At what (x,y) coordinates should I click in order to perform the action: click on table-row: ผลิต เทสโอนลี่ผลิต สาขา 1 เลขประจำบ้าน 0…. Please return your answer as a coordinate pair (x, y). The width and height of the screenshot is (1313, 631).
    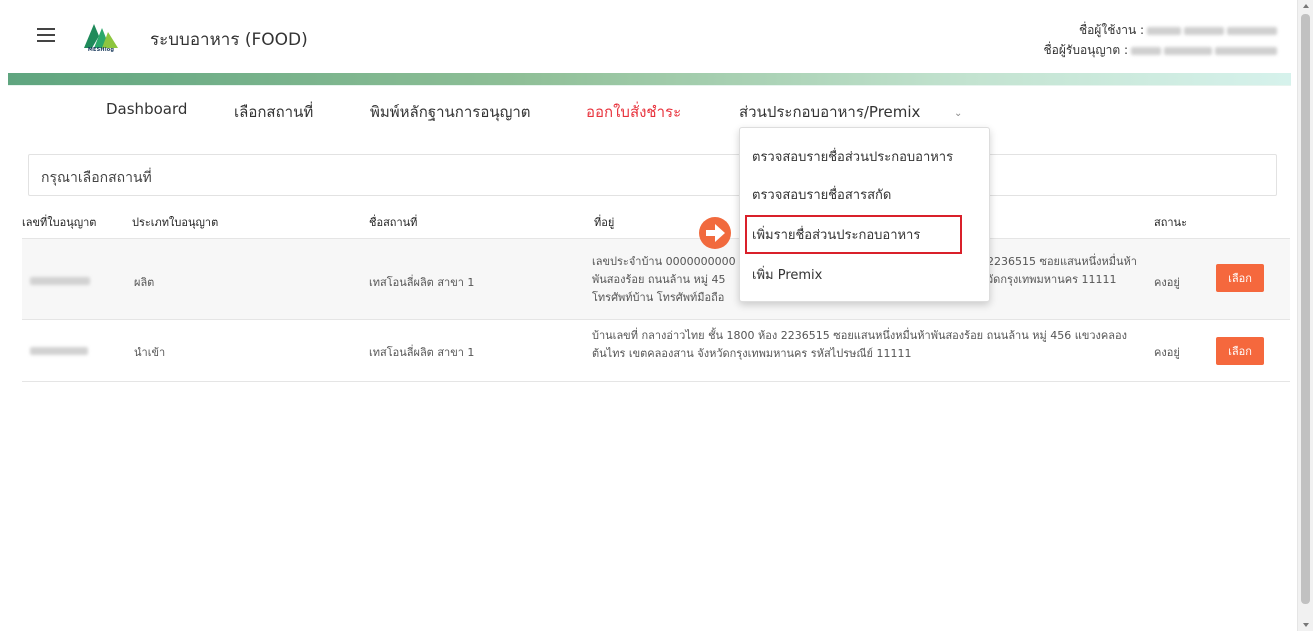
    Looking at the image, I should click on (656, 279).